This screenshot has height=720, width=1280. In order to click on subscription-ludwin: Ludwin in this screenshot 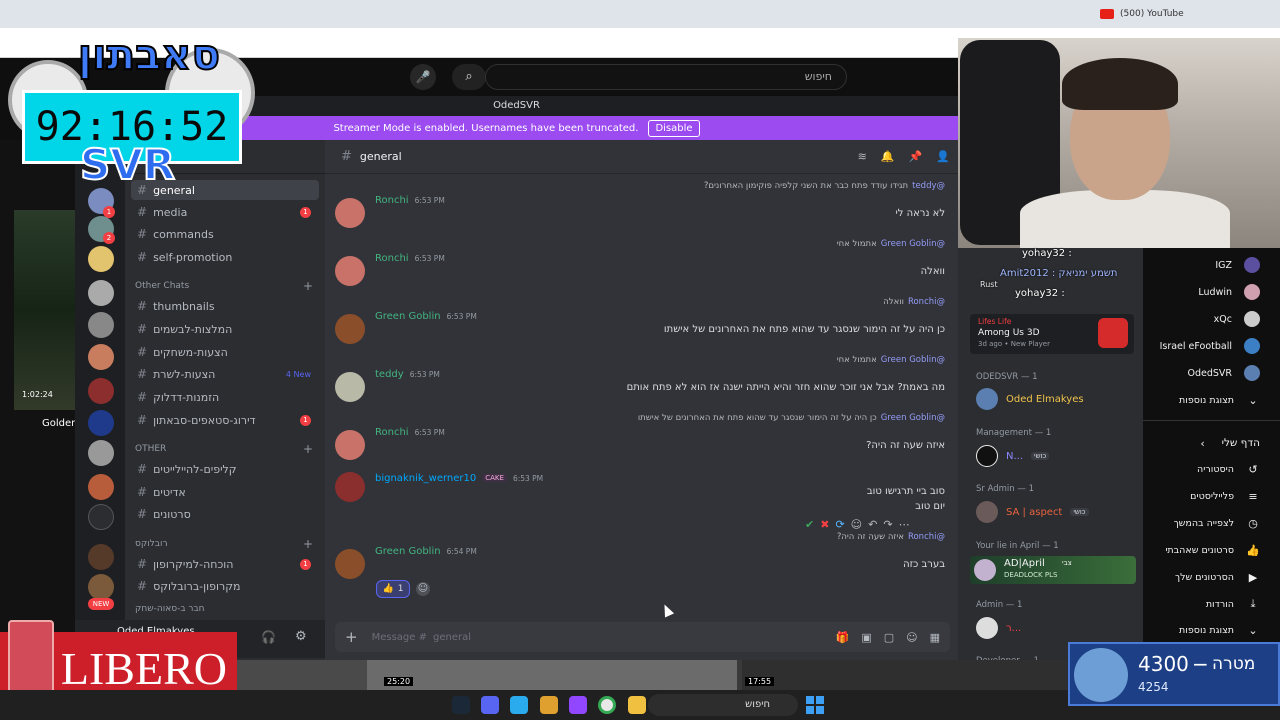, I will do `click(1210, 292)`.